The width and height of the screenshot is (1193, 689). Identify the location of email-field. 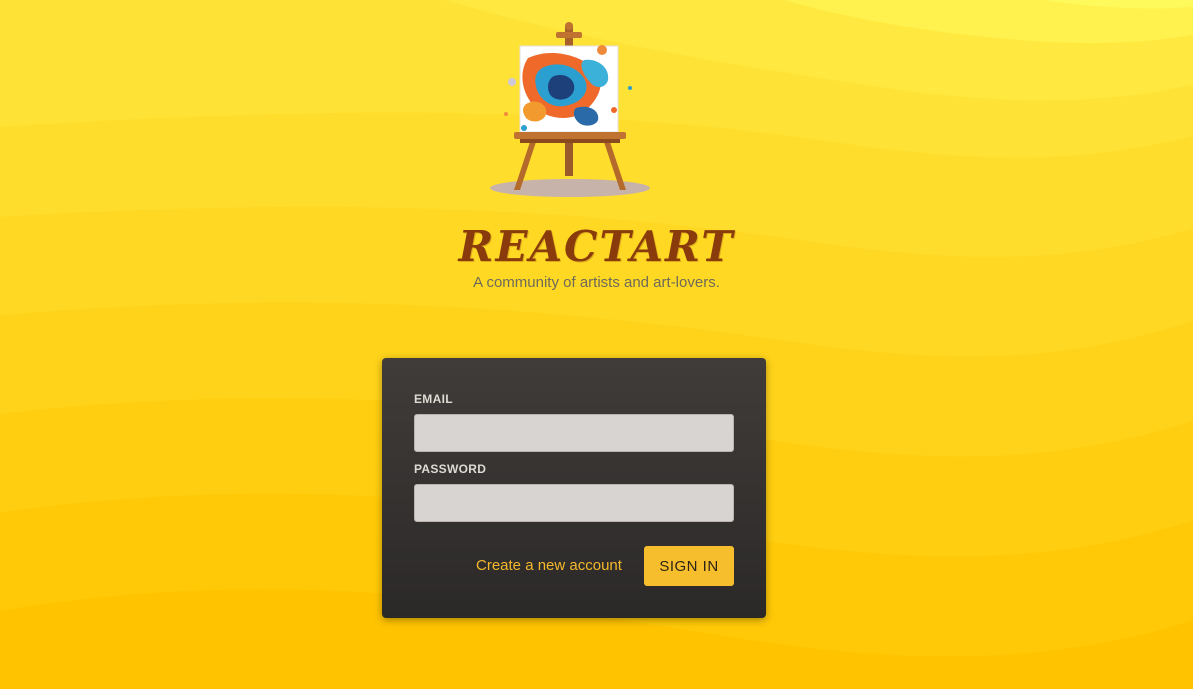
(574, 433).